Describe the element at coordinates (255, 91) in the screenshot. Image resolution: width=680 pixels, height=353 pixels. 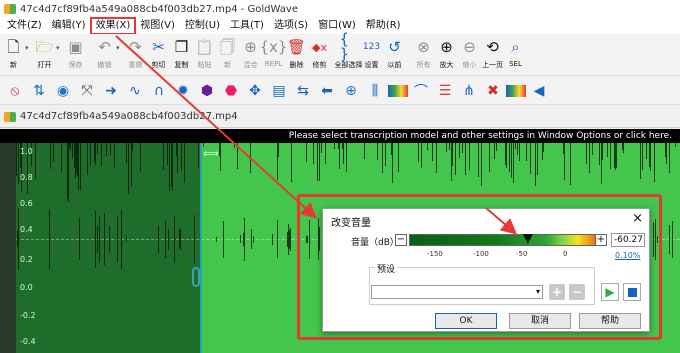
I see `four-arrows-icon: ✥` at that location.